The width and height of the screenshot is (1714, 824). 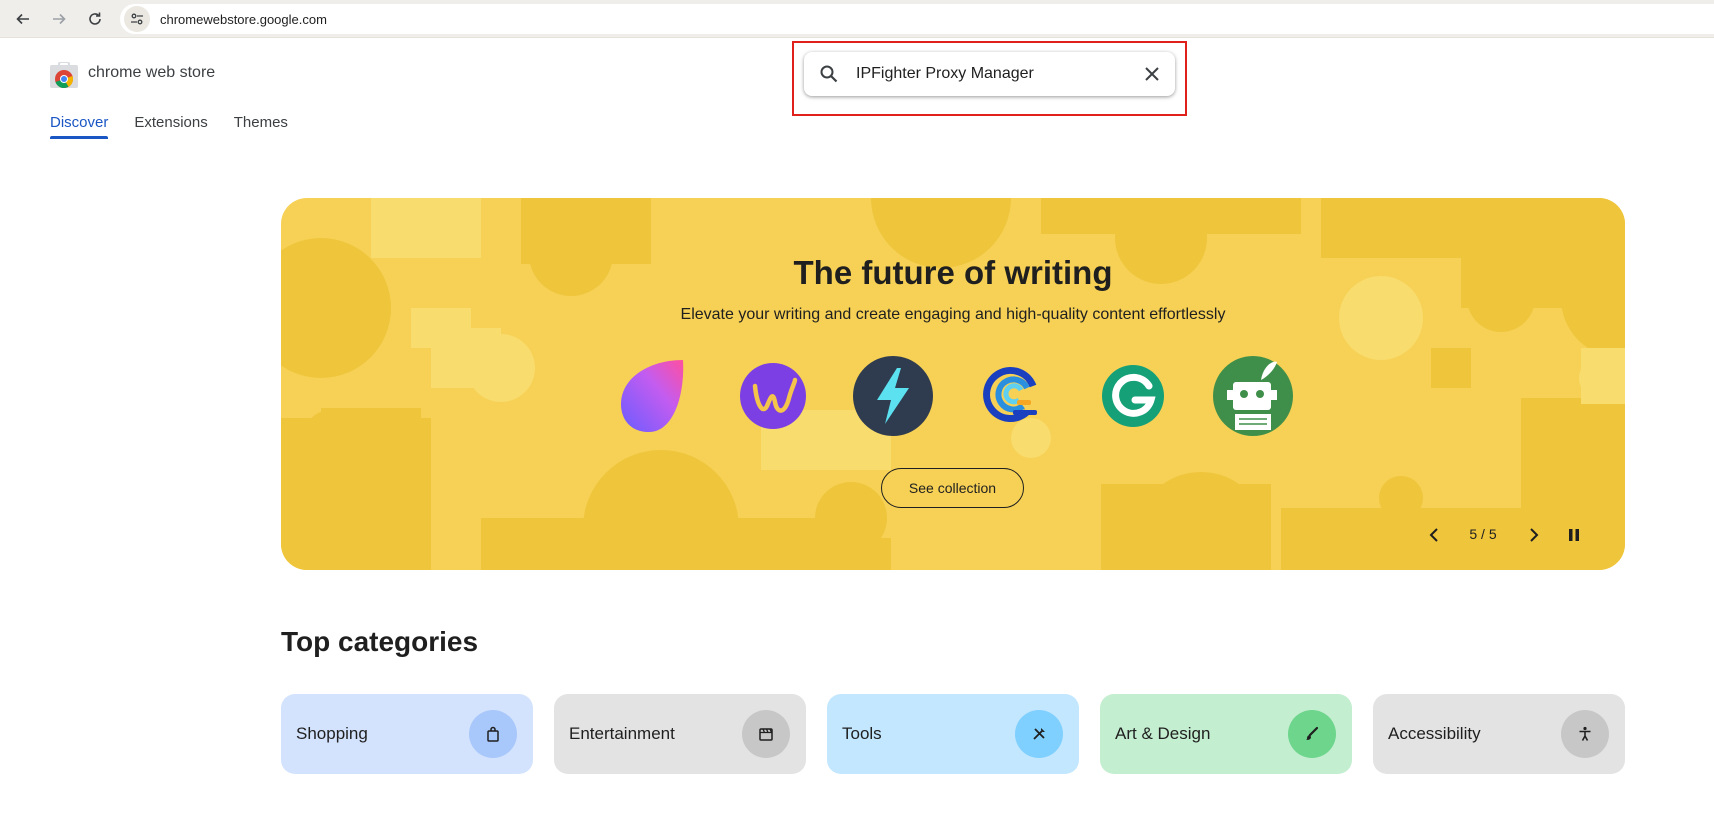 What do you see at coordinates (64, 75) in the screenshot?
I see `chrome-web-store-logo` at bounding box center [64, 75].